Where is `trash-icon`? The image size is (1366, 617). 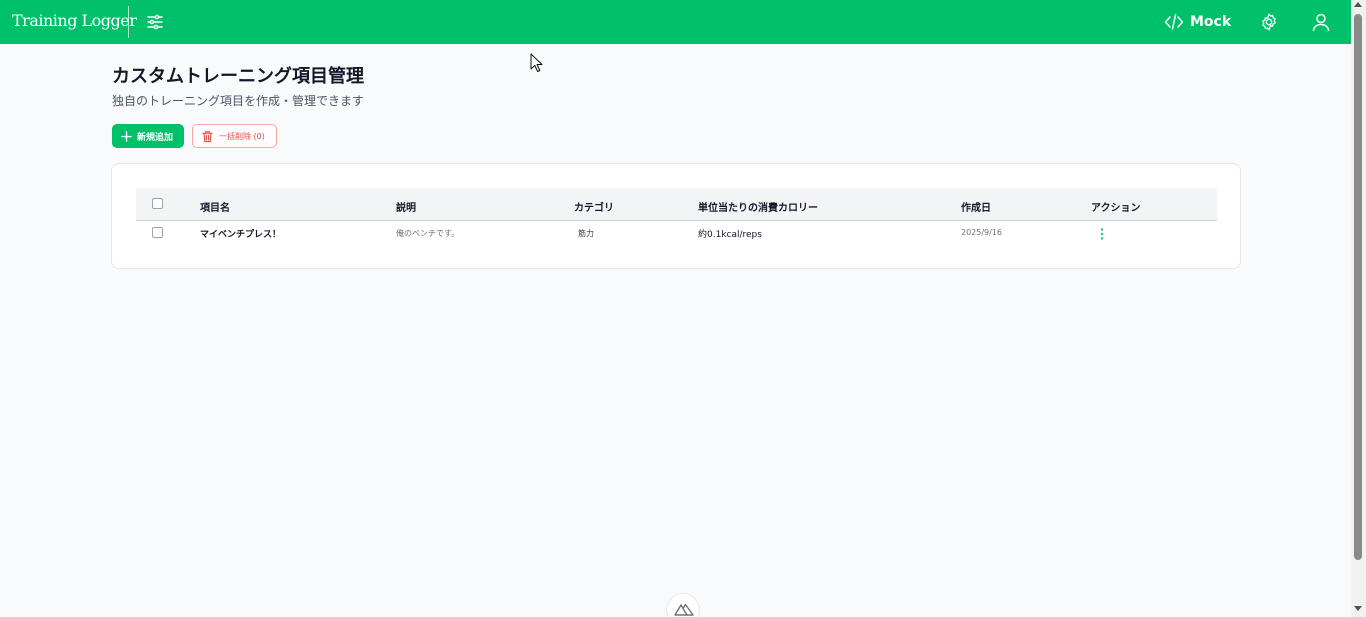 trash-icon is located at coordinates (207, 136).